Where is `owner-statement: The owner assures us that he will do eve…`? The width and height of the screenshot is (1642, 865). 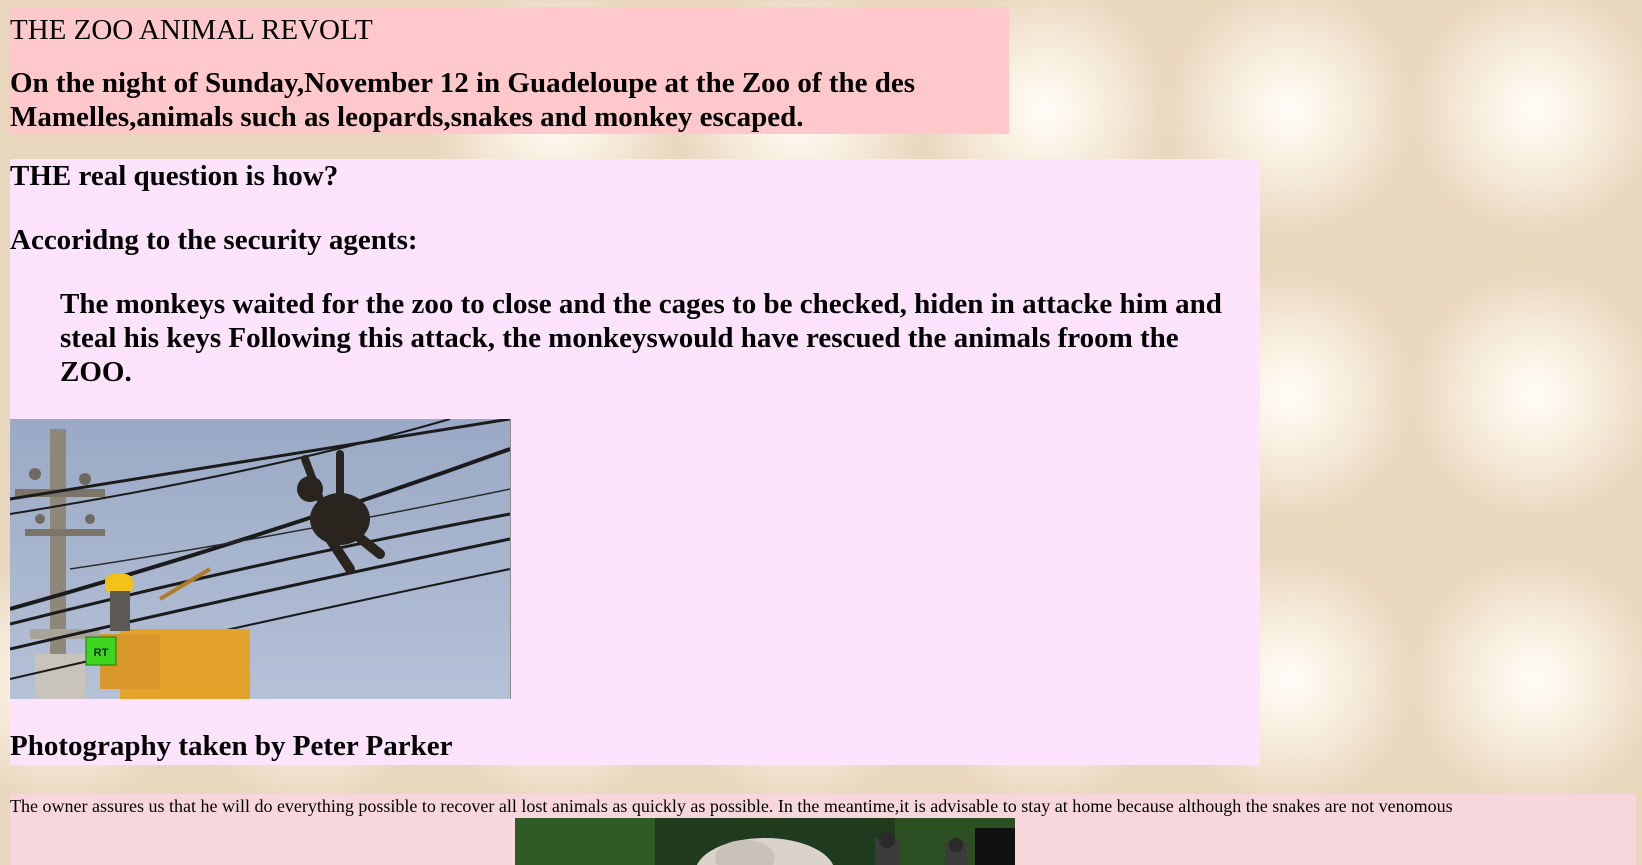 owner-statement: The owner assures us that he will do eve… is located at coordinates (731, 806).